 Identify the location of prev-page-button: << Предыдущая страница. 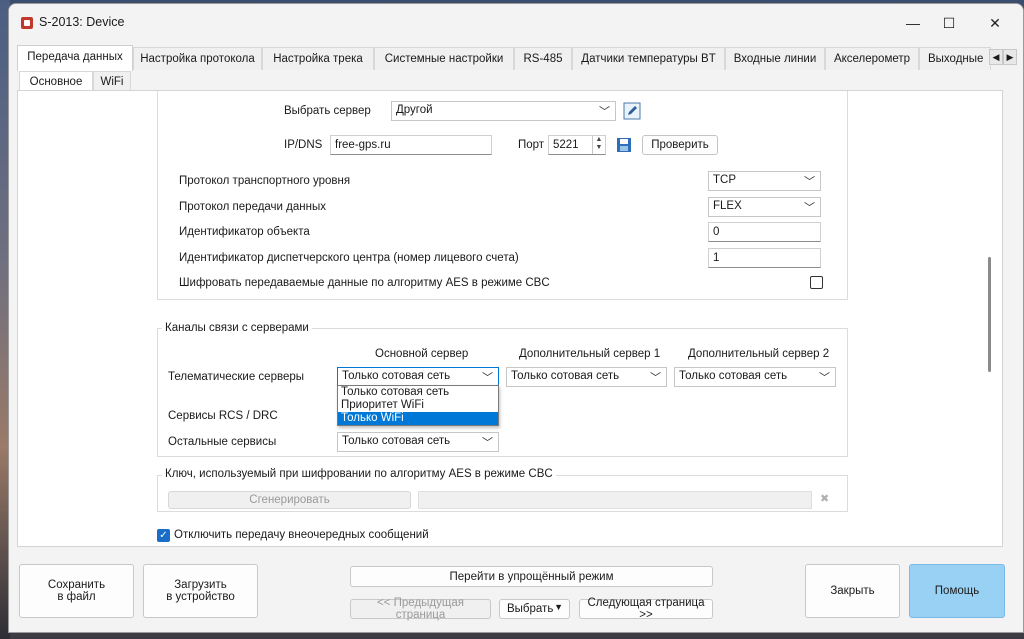
(420, 609).